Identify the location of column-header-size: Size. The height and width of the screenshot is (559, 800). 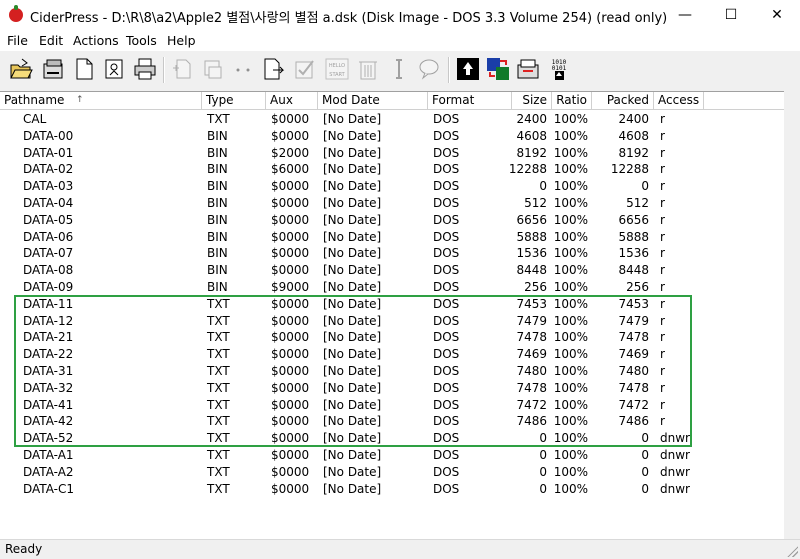
(532, 100).